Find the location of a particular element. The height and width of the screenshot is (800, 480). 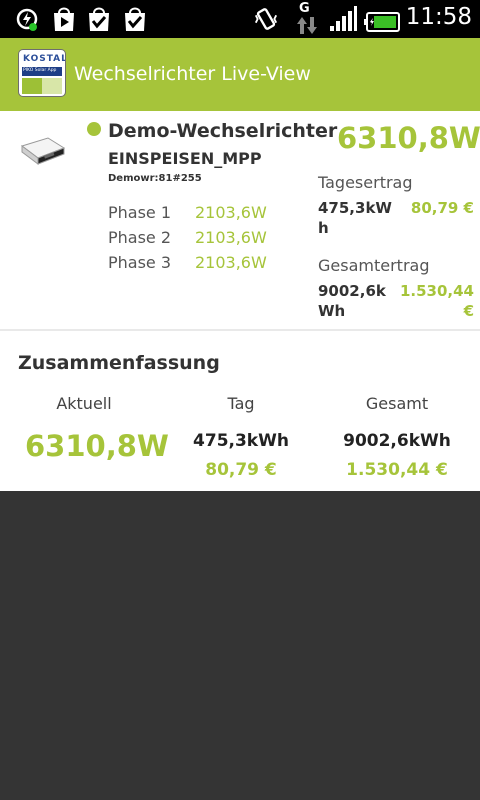

summary-total-kwh: 9002,6kWh is located at coordinates (397, 441).